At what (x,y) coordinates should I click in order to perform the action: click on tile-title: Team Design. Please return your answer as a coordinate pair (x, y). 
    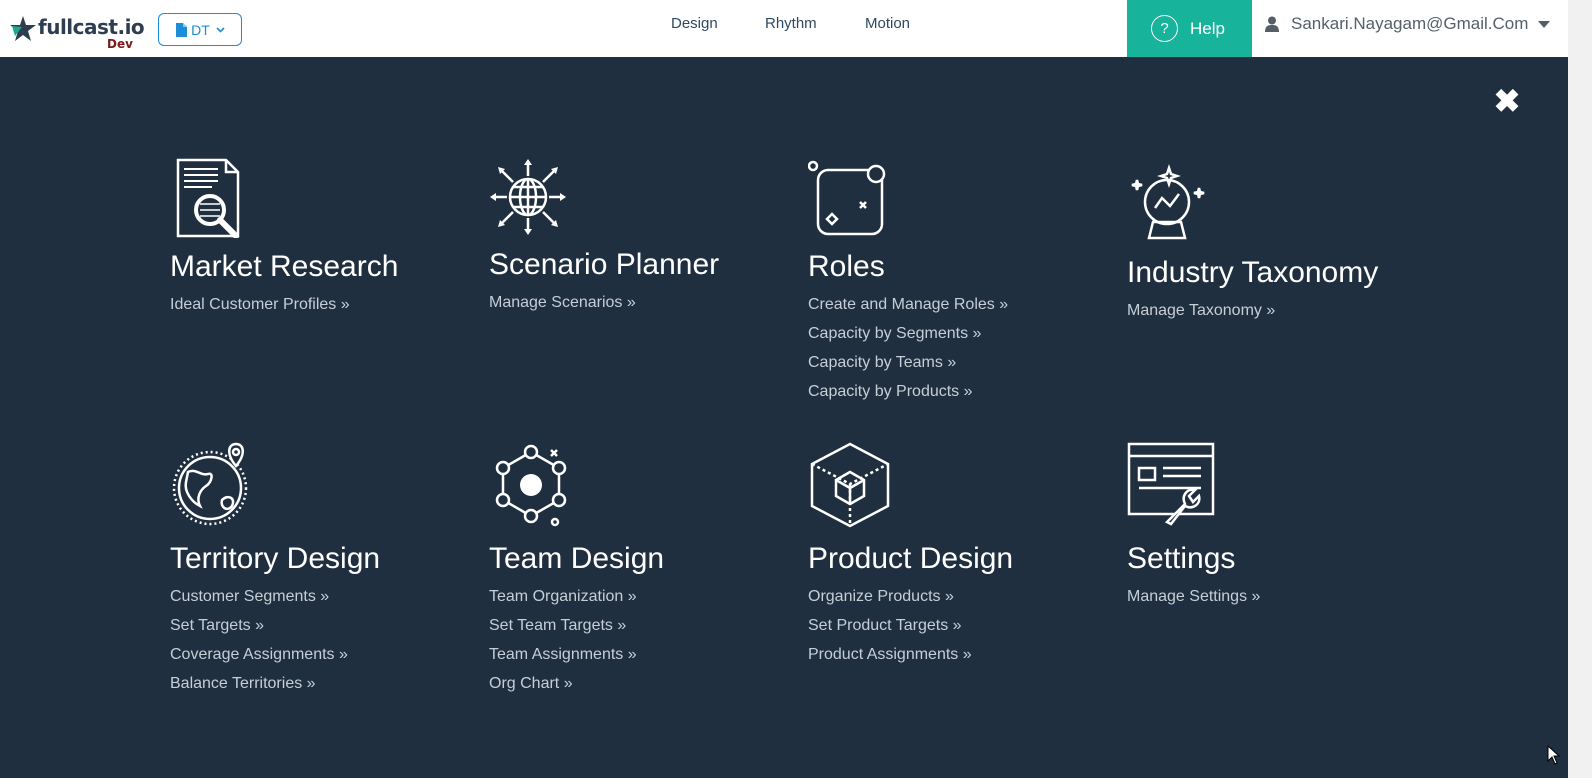
    Looking at the image, I should click on (577, 558).